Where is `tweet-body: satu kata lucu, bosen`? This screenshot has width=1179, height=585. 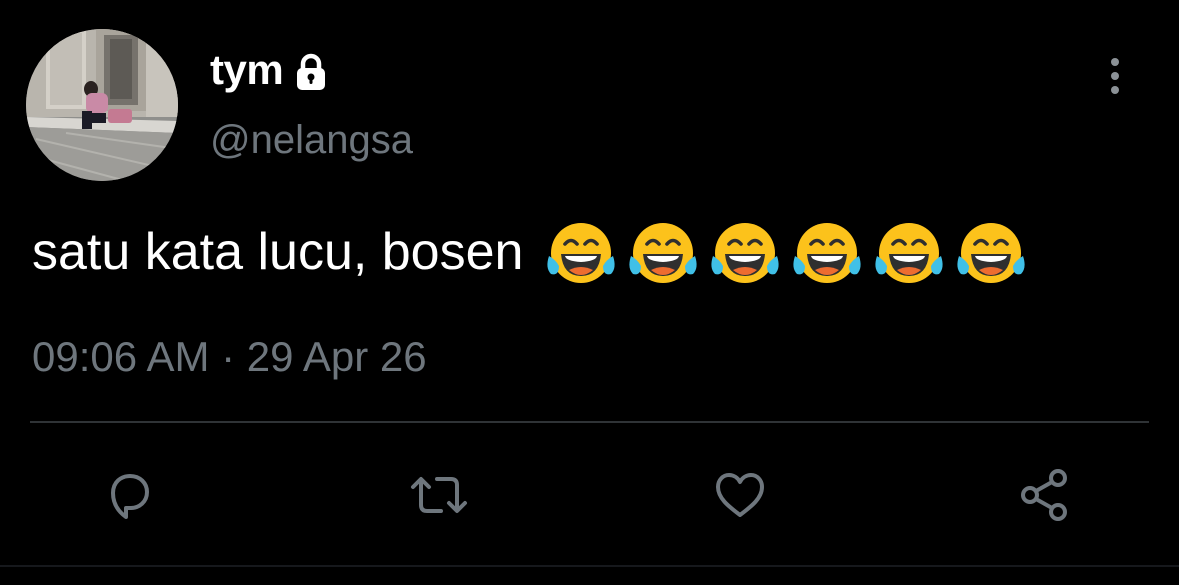
tweet-body: satu kata lucu, bosen is located at coordinates (530, 253).